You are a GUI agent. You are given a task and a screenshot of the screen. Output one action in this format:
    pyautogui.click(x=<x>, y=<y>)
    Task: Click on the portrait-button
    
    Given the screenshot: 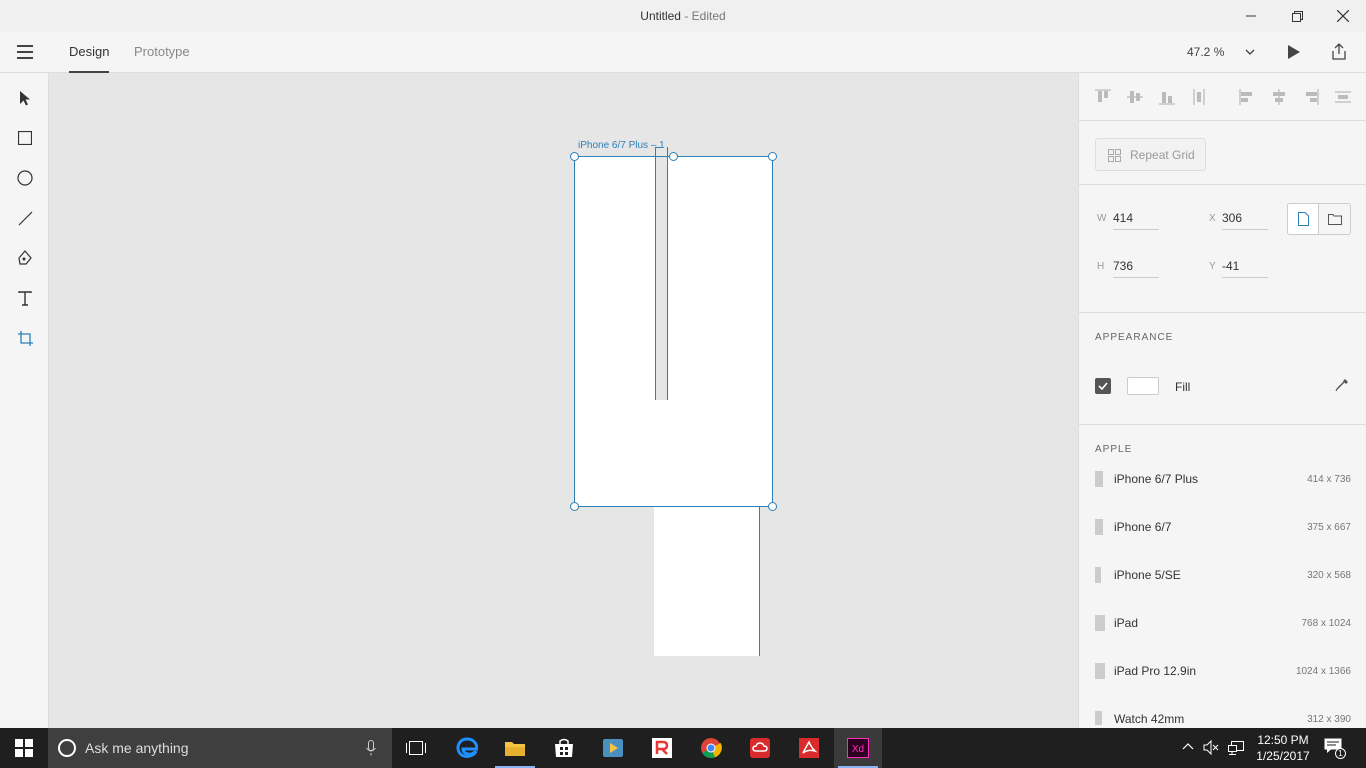 What is the action you would take?
    pyautogui.click(x=1303, y=219)
    